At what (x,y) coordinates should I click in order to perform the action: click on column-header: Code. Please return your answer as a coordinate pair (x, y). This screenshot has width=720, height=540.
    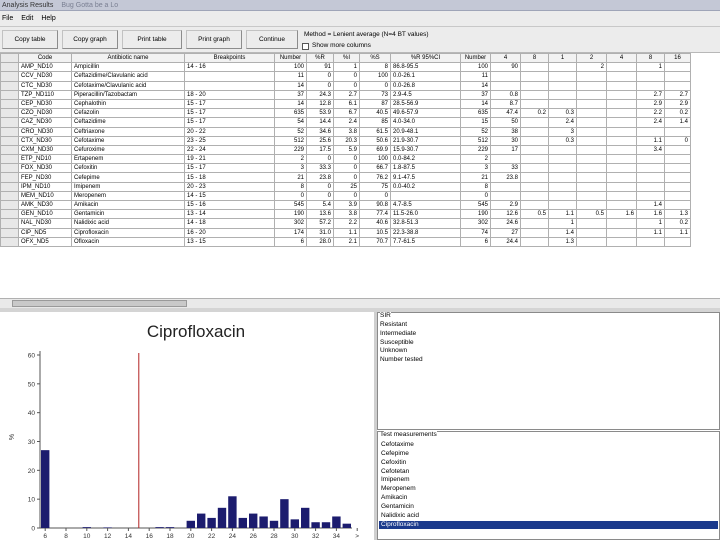
    Looking at the image, I should click on (45, 58).